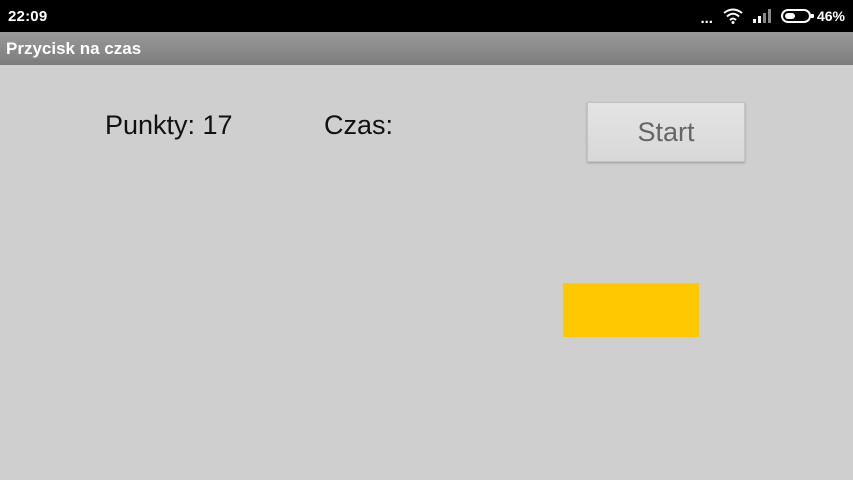 Image resolution: width=853 pixels, height=480 pixels. What do you see at coordinates (631, 310) in the screenshot?
I see `target-button` at bounding box center [631, 310].